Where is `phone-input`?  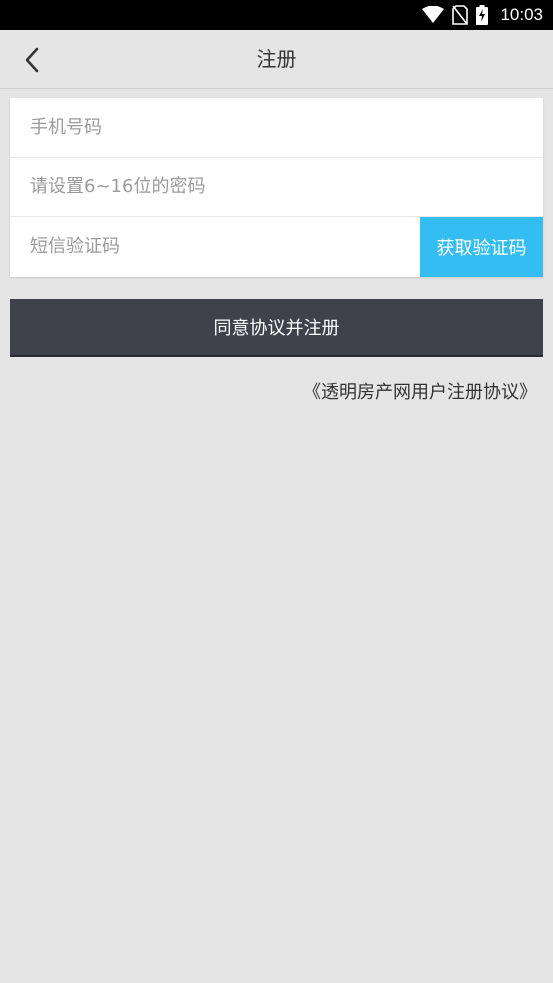 phone-input is located at coordinates (276, 127).